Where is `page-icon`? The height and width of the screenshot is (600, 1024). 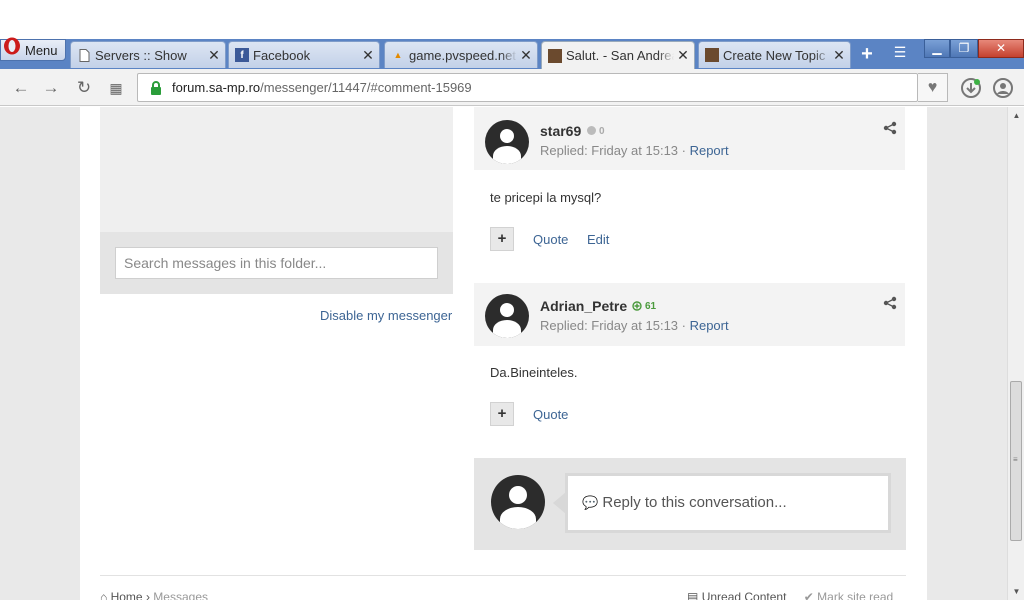 page-icon is located at coordinates (84, 55).